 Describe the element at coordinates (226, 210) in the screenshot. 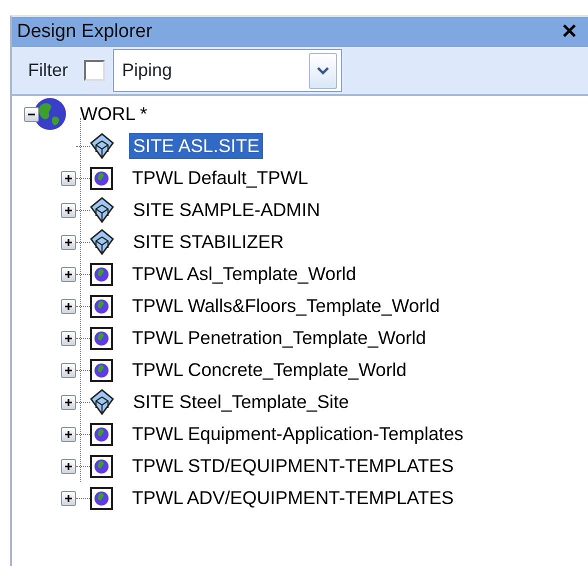

I see `tree-item: SITE SAMPLE-ADMIN` at that location.